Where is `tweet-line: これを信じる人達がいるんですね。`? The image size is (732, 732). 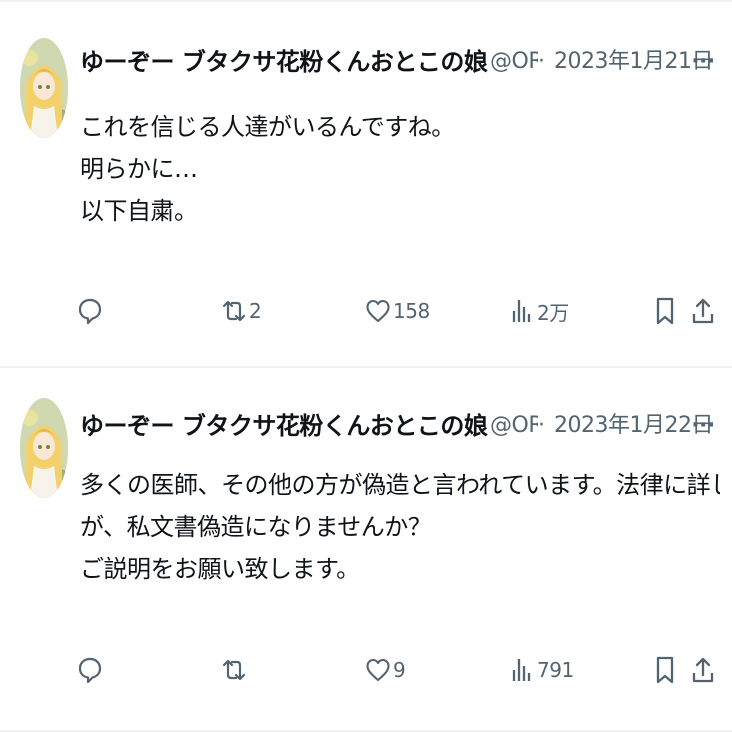
tweet-line: これを信じる人達がいるんですね。 is located at coordinates (267, 127).